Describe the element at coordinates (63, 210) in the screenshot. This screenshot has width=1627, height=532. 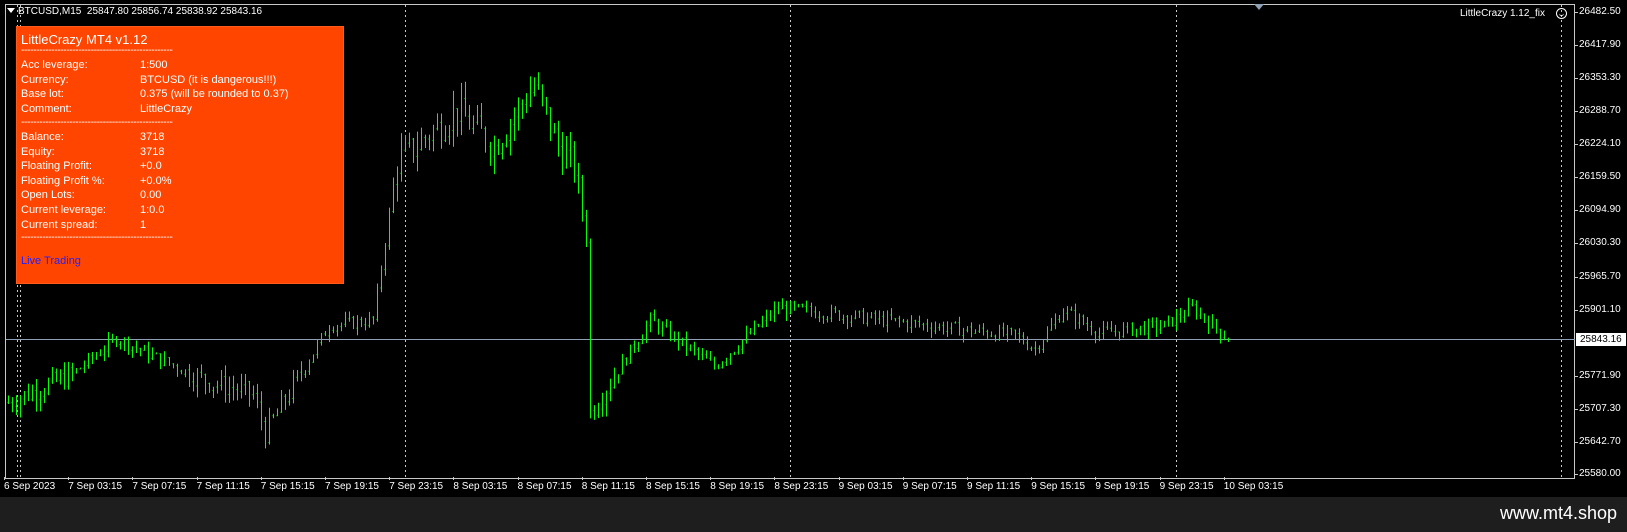
I see `panel-row-label: Current leverage:` at that location.